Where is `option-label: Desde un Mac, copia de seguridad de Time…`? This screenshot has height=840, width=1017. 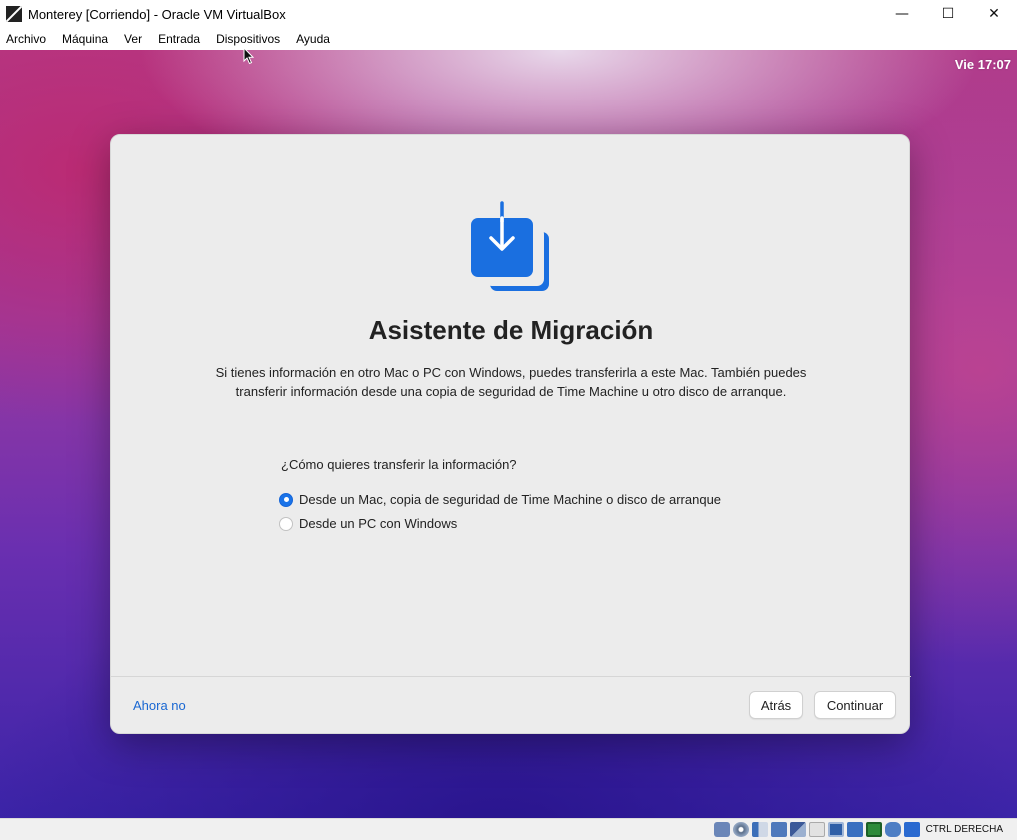
option-label: Desde un Mac, copia de seguridad de Time… is located at coordinates (510, 499).